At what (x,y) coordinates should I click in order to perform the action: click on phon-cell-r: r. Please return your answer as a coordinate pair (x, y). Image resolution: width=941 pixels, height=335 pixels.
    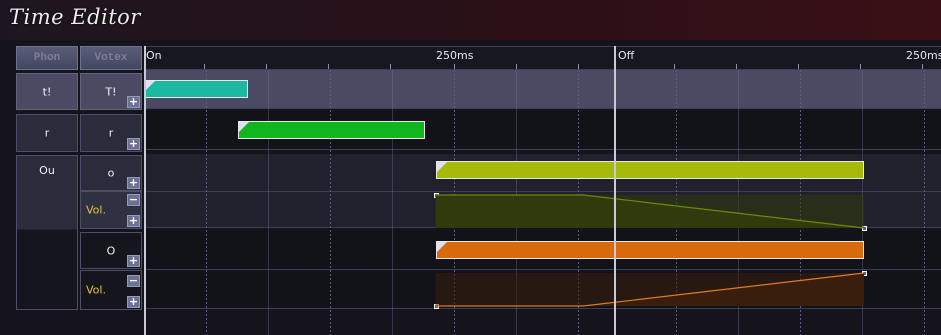
    Looking at the image, I should click on (47, 133).